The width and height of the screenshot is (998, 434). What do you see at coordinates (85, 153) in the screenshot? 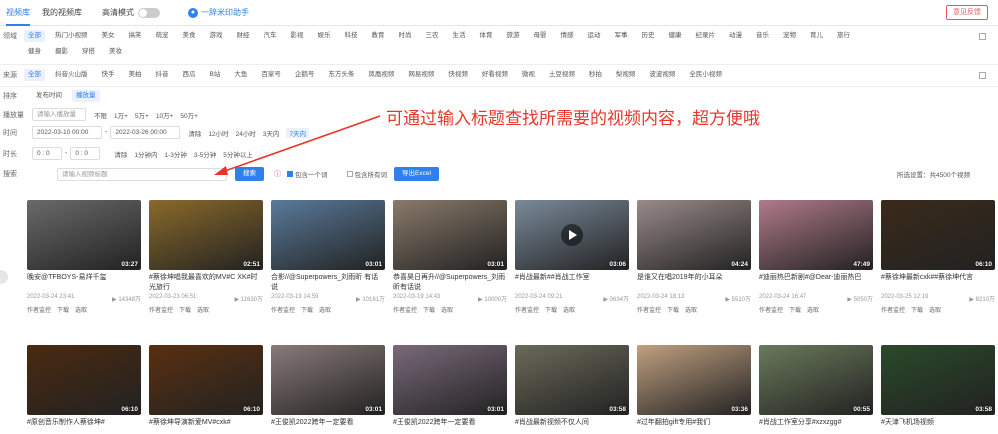
I see `duration-end-input: 0` at bounding box center [85, 153].